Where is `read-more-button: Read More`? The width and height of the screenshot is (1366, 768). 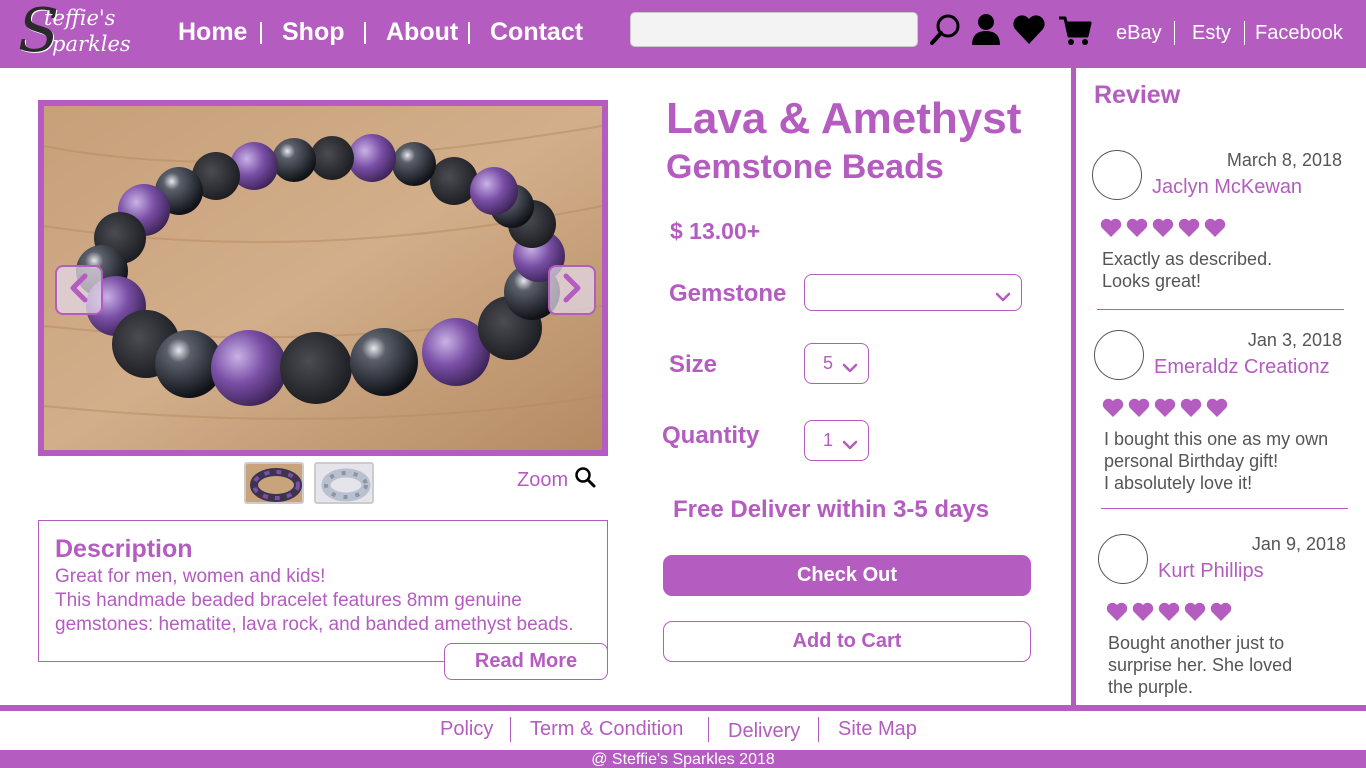
read-more-button: Read More is located at coordinates (526, 661).